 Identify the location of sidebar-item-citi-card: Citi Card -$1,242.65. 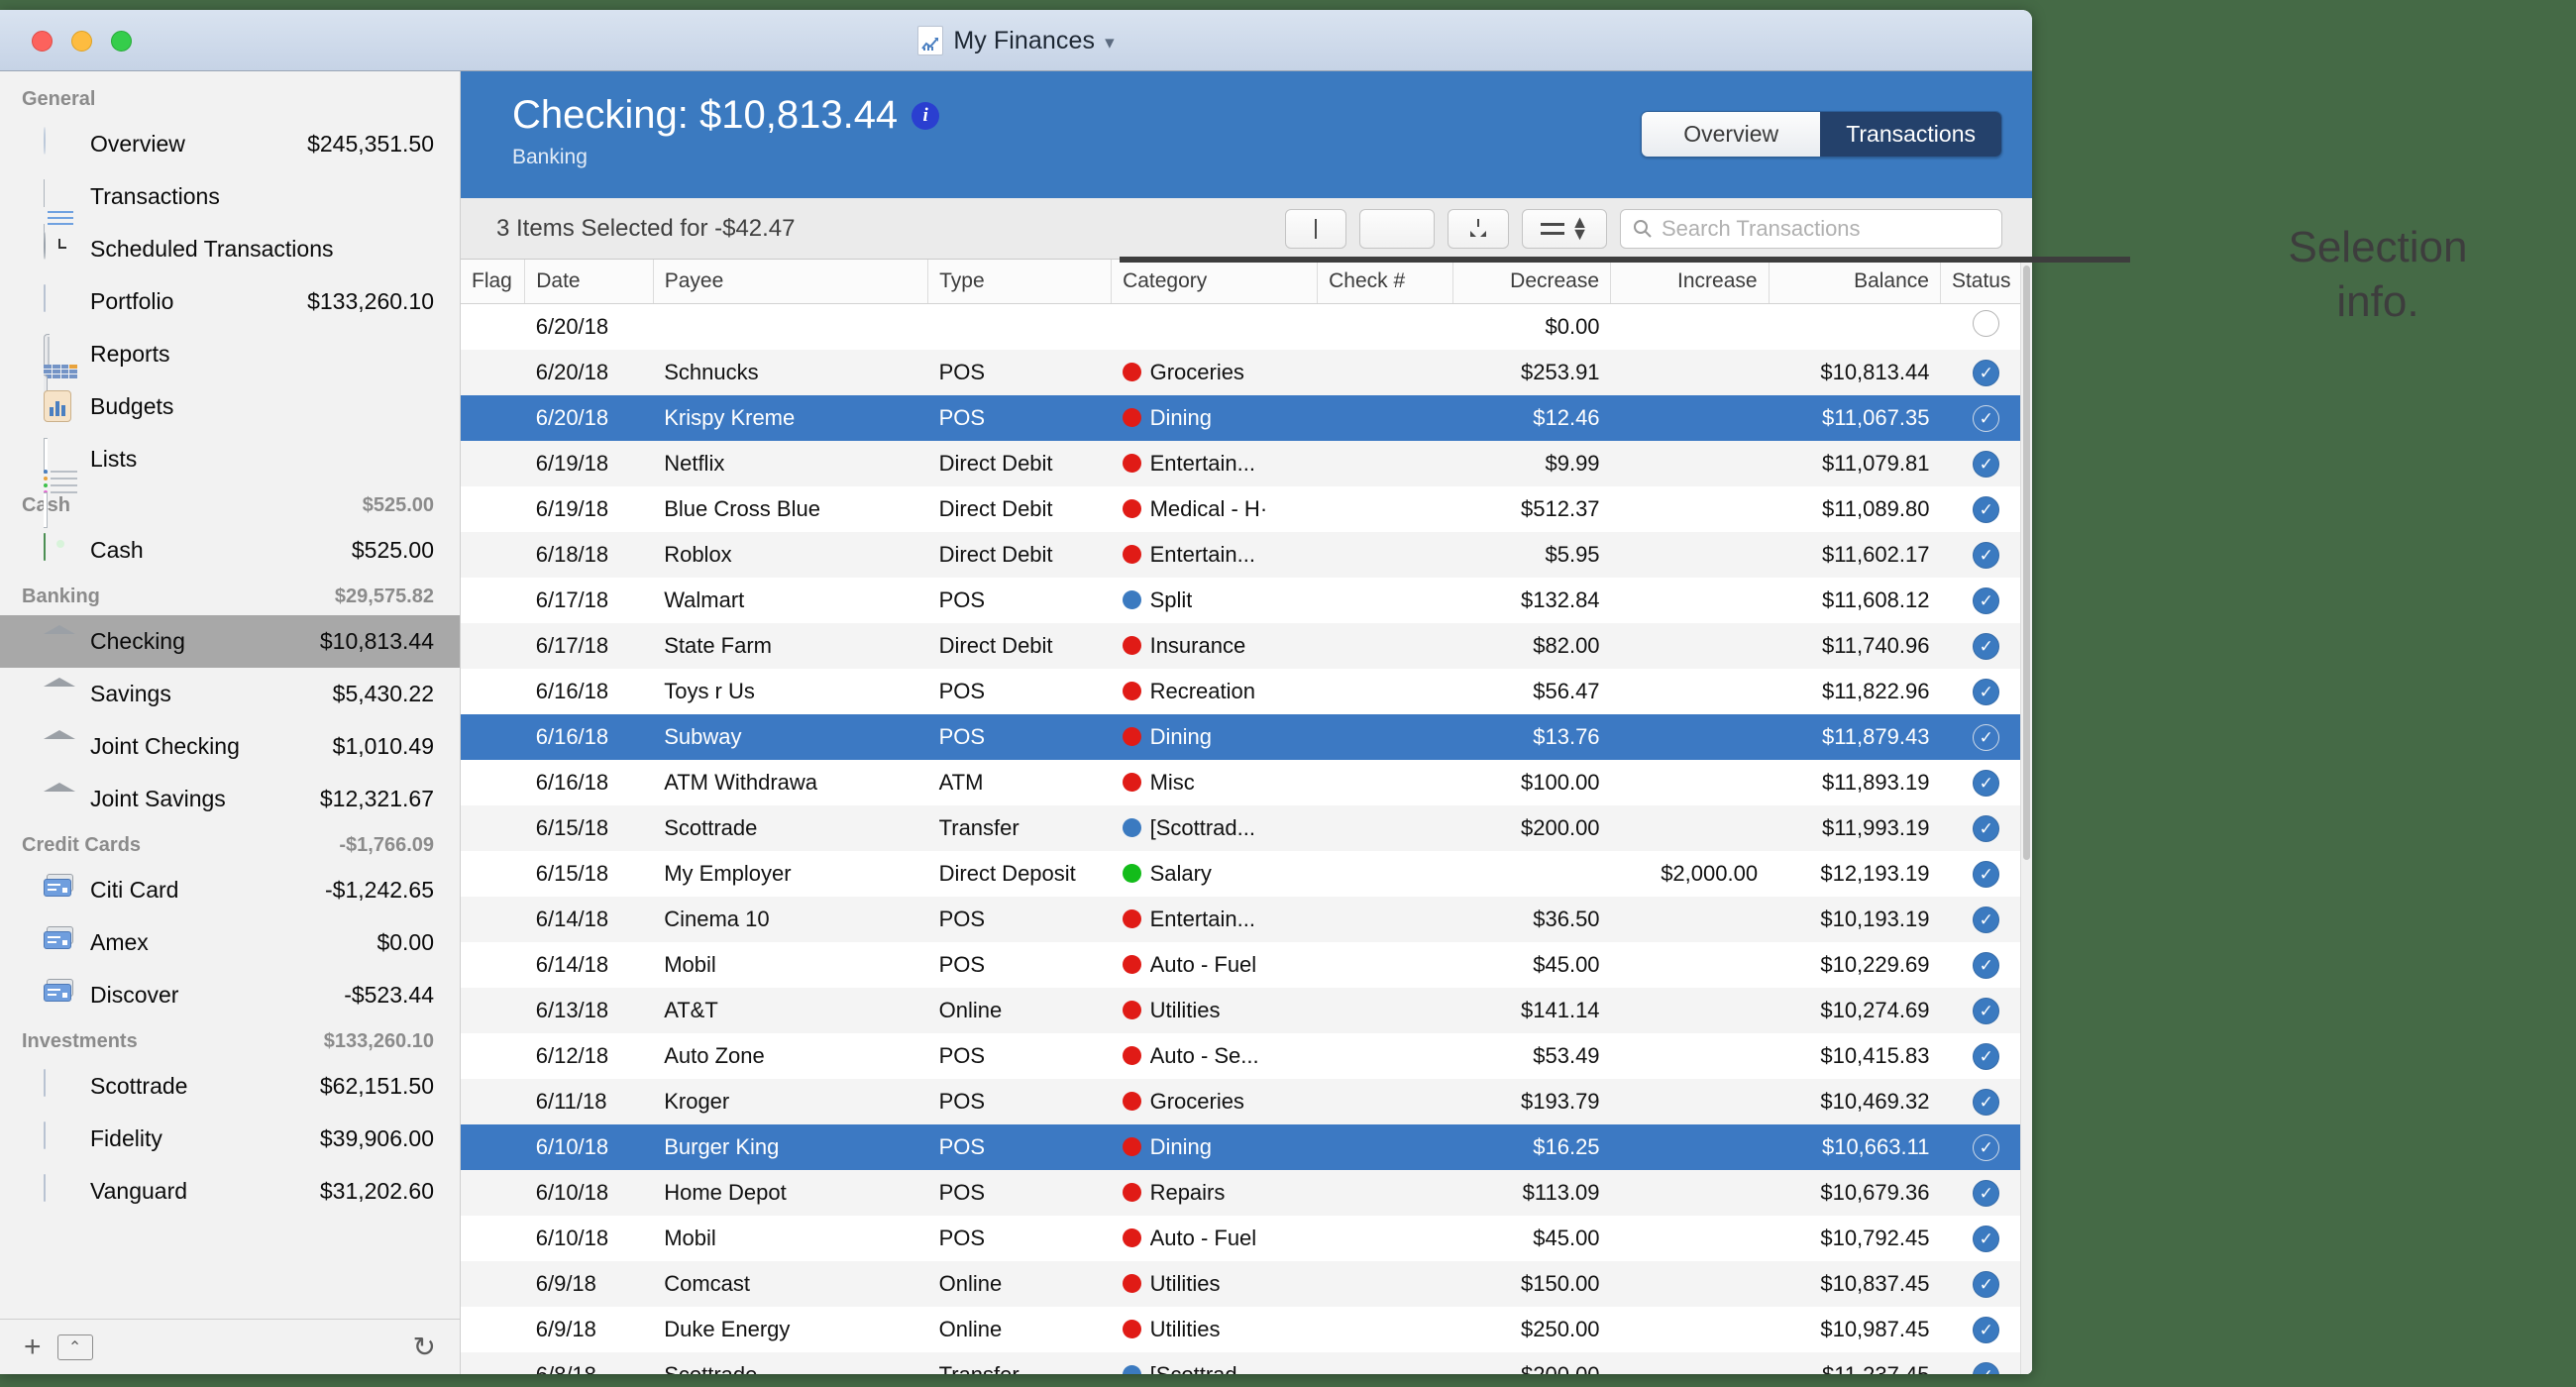
(230, 890).